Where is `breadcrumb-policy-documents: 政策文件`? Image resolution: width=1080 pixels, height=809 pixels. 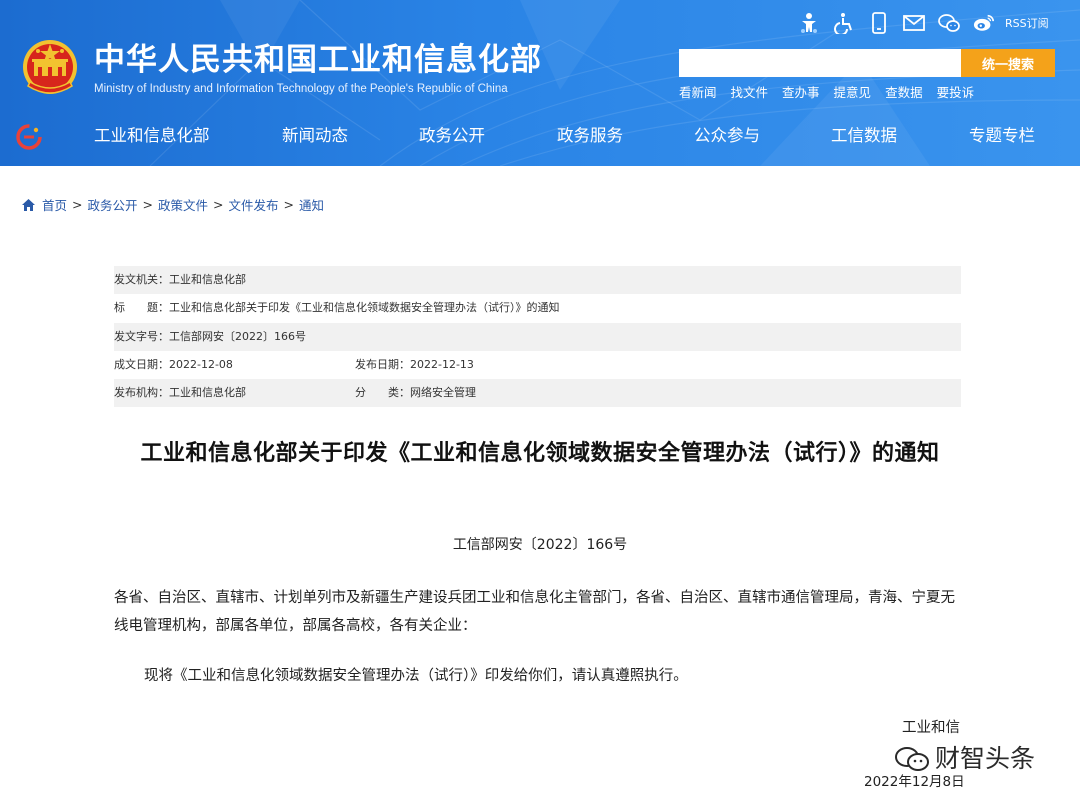 breadcrumb-policy-documents: 政策文件 is located at coordinates (183, 204).